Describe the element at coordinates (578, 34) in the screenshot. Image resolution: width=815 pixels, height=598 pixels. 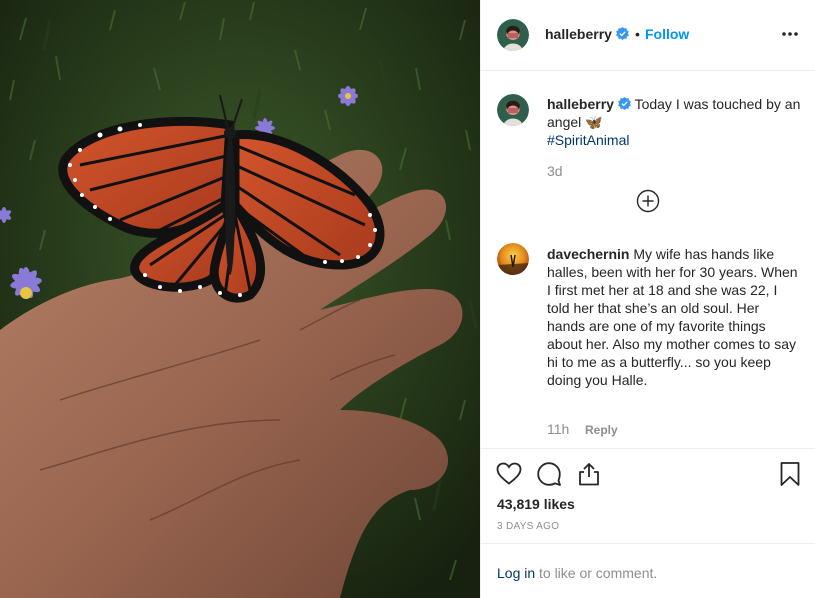
I see `author-username-text: halleberry` at that location.